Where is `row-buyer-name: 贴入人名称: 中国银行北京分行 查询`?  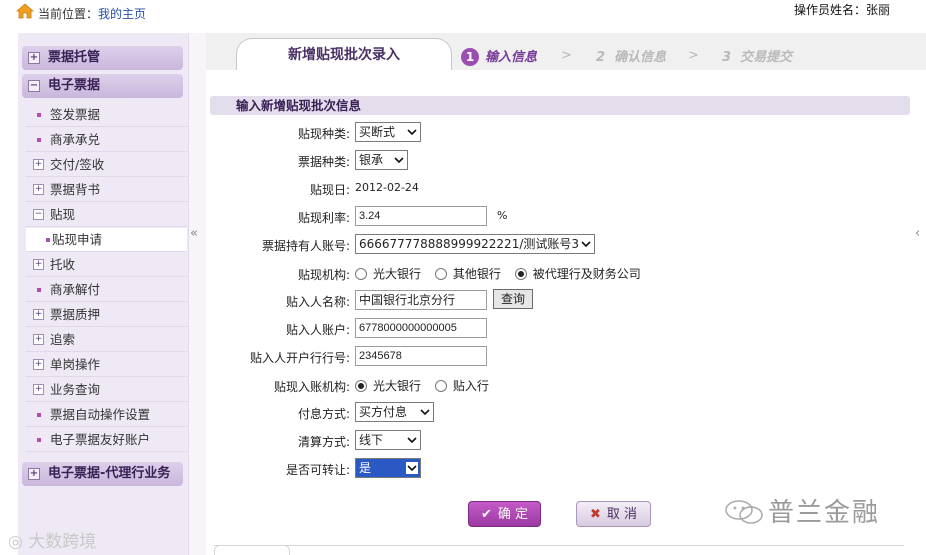
row-buyer-name: 贴入人名称: 中国银行北京分行 查询 is located at coordinates (556, 301).